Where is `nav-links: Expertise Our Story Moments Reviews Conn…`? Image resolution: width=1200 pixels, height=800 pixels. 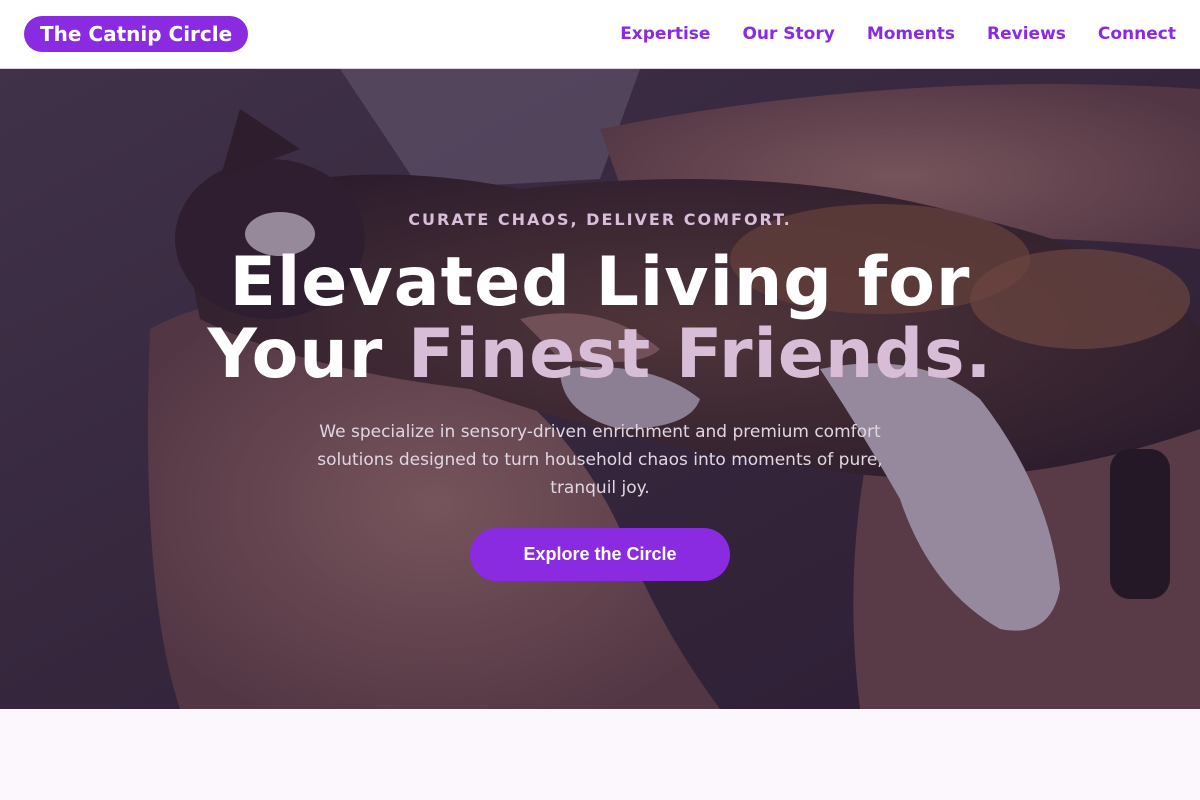
nav-links: Expertise Our Story Moments Reviews Conn… is located at coordinates (898, 34).